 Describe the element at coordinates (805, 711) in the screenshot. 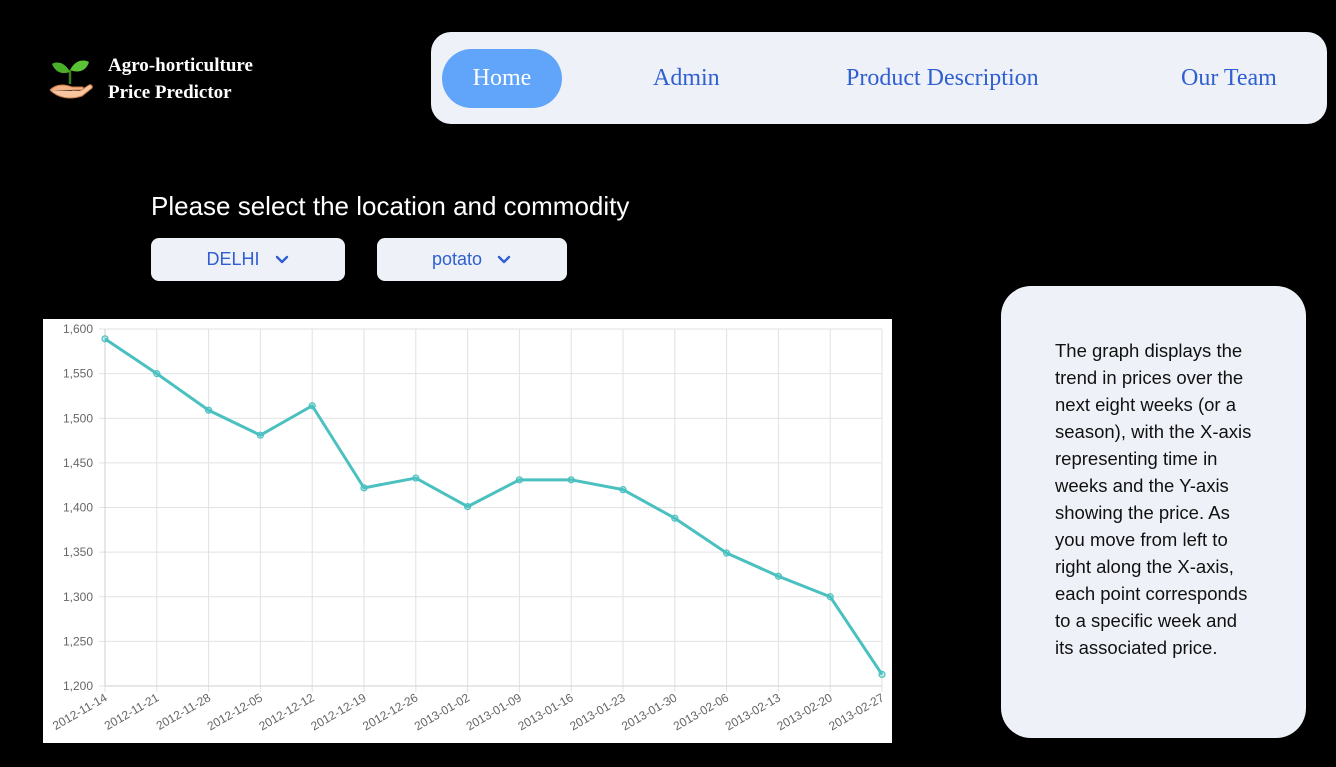

I see `x-tick-label: 2013-02-20` at that location.